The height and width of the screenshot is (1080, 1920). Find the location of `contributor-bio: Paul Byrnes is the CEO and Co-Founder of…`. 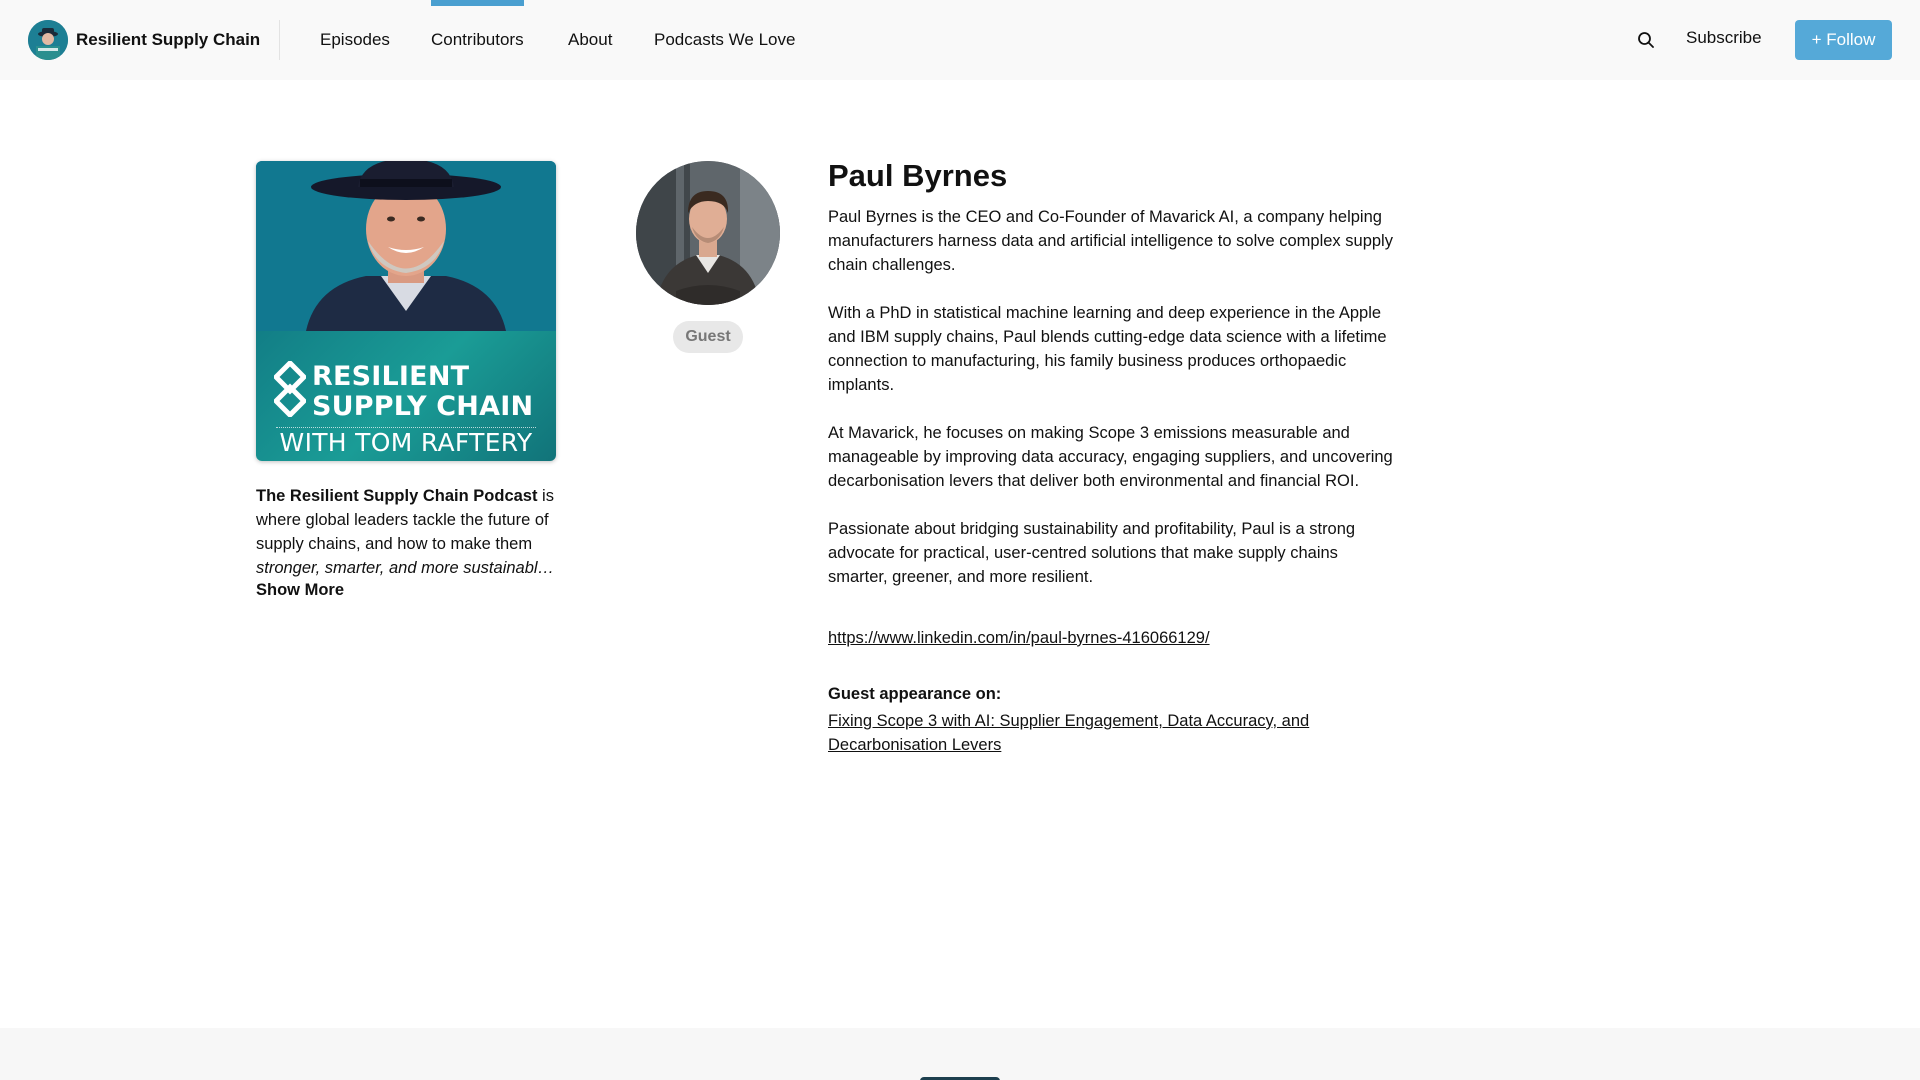

contributor-bio: Paul Byrnes is the CEO and Co-Founder of… is located at coordinates (1113, 409).